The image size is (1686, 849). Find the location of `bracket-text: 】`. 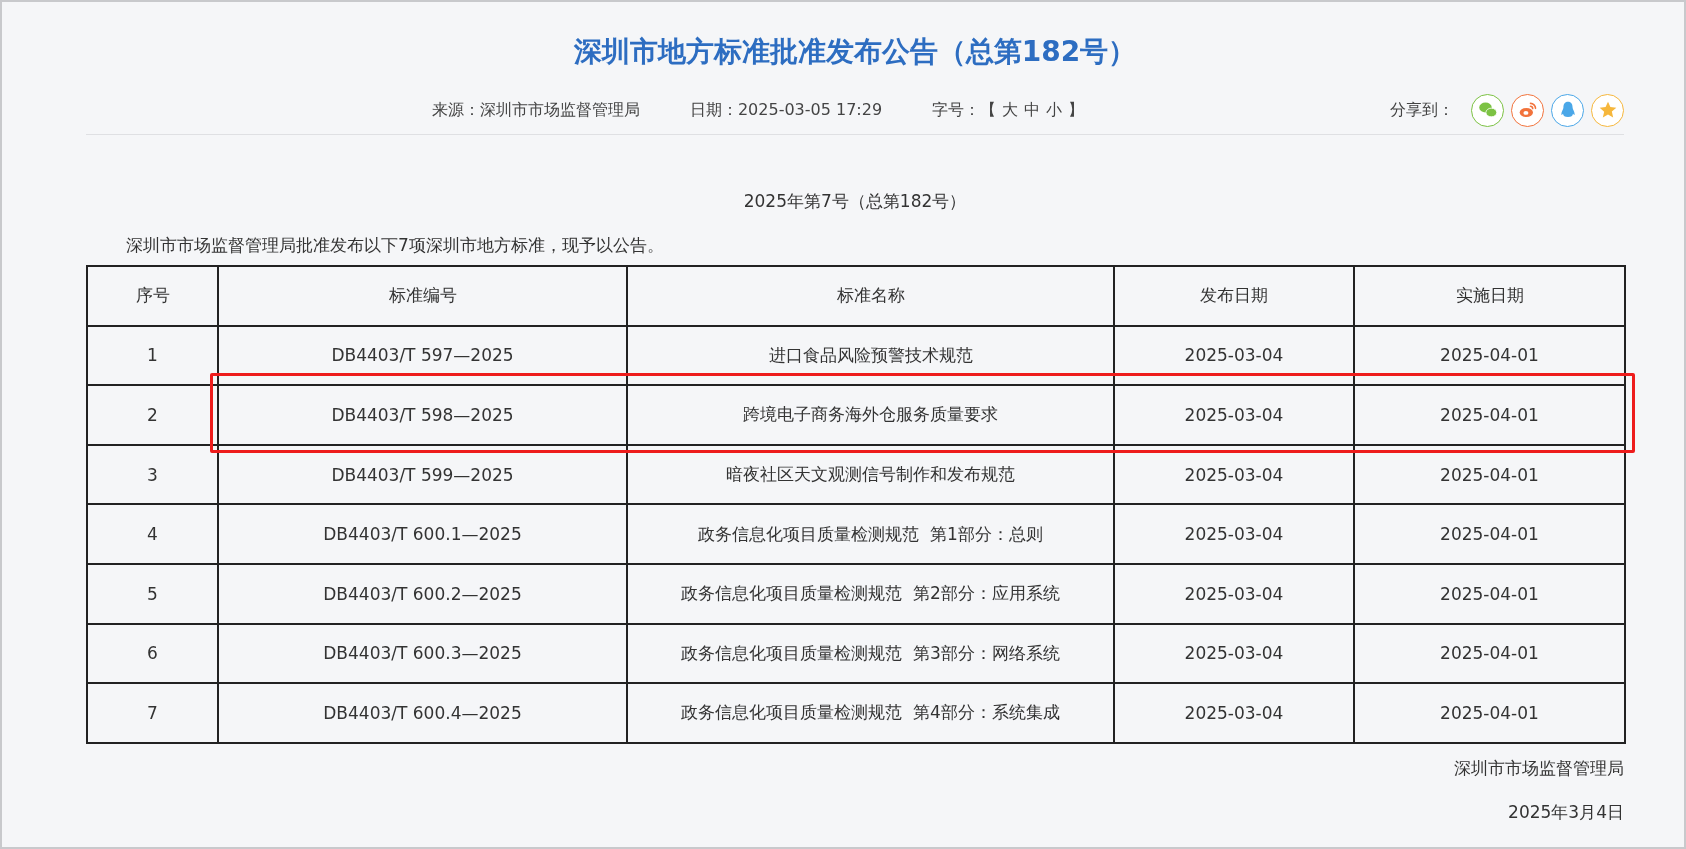

bracket-text: 】 is located at coordinates (1076, 110).